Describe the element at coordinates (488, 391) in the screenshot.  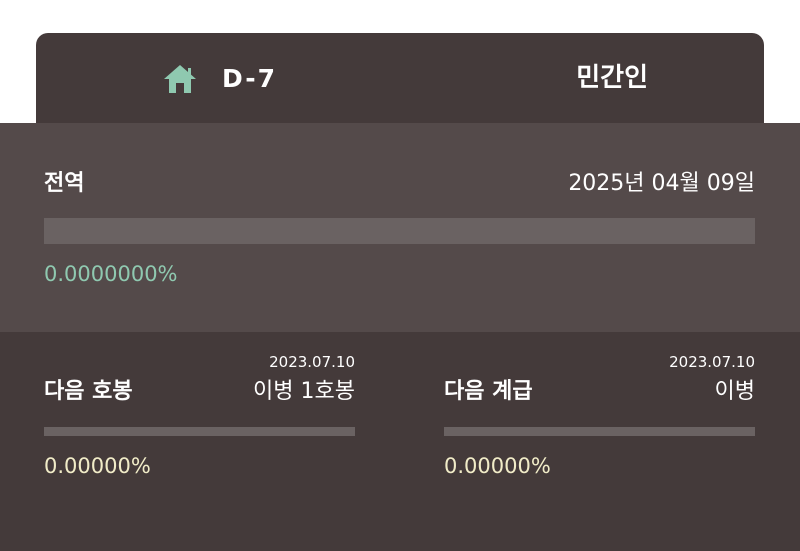
I see `next-rank-label: 다음 계급` at that location.